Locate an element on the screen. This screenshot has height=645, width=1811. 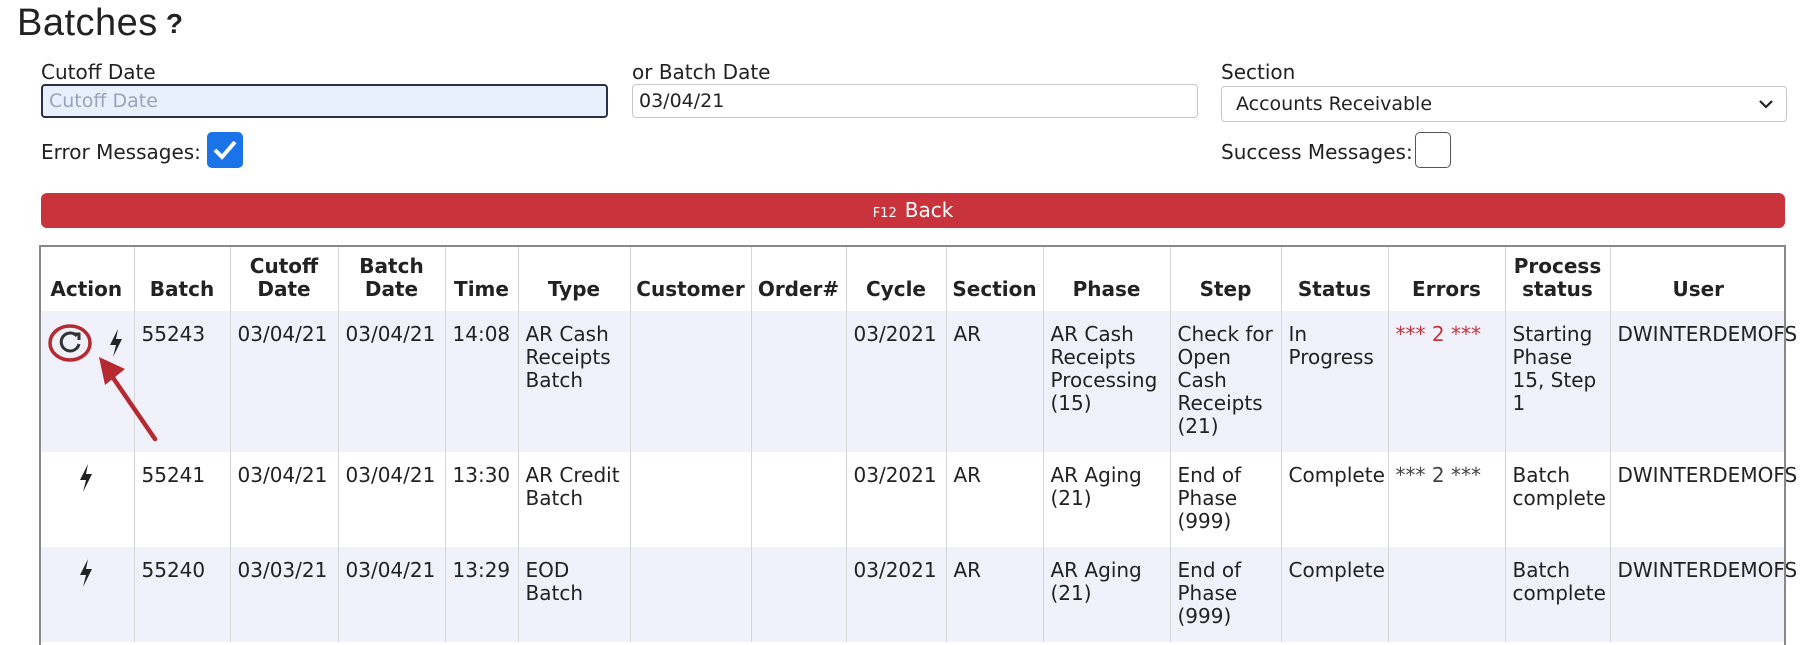
col-header-cycle: Cycle is located at coordinates (896, 278).